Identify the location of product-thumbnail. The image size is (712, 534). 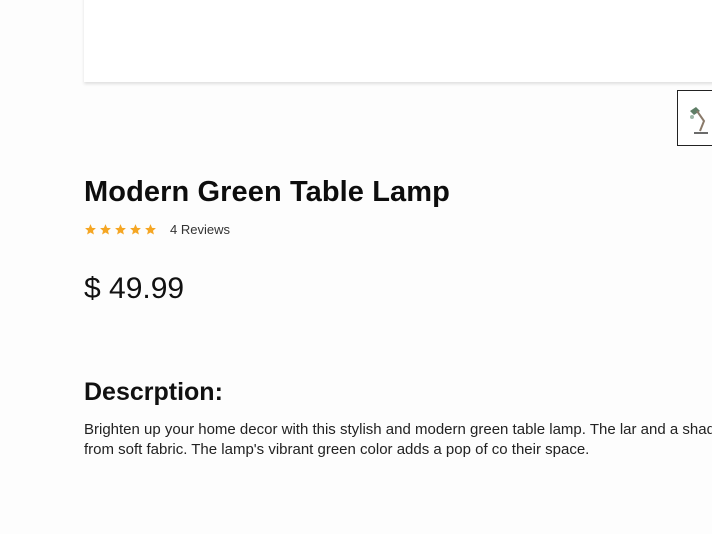
(694, 118).